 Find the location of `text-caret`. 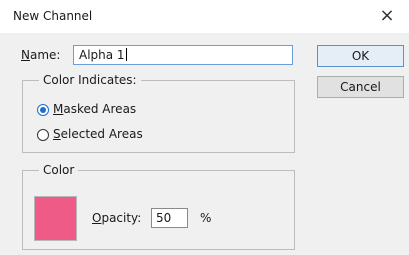

text-caret is located at coordinates (126, 54).